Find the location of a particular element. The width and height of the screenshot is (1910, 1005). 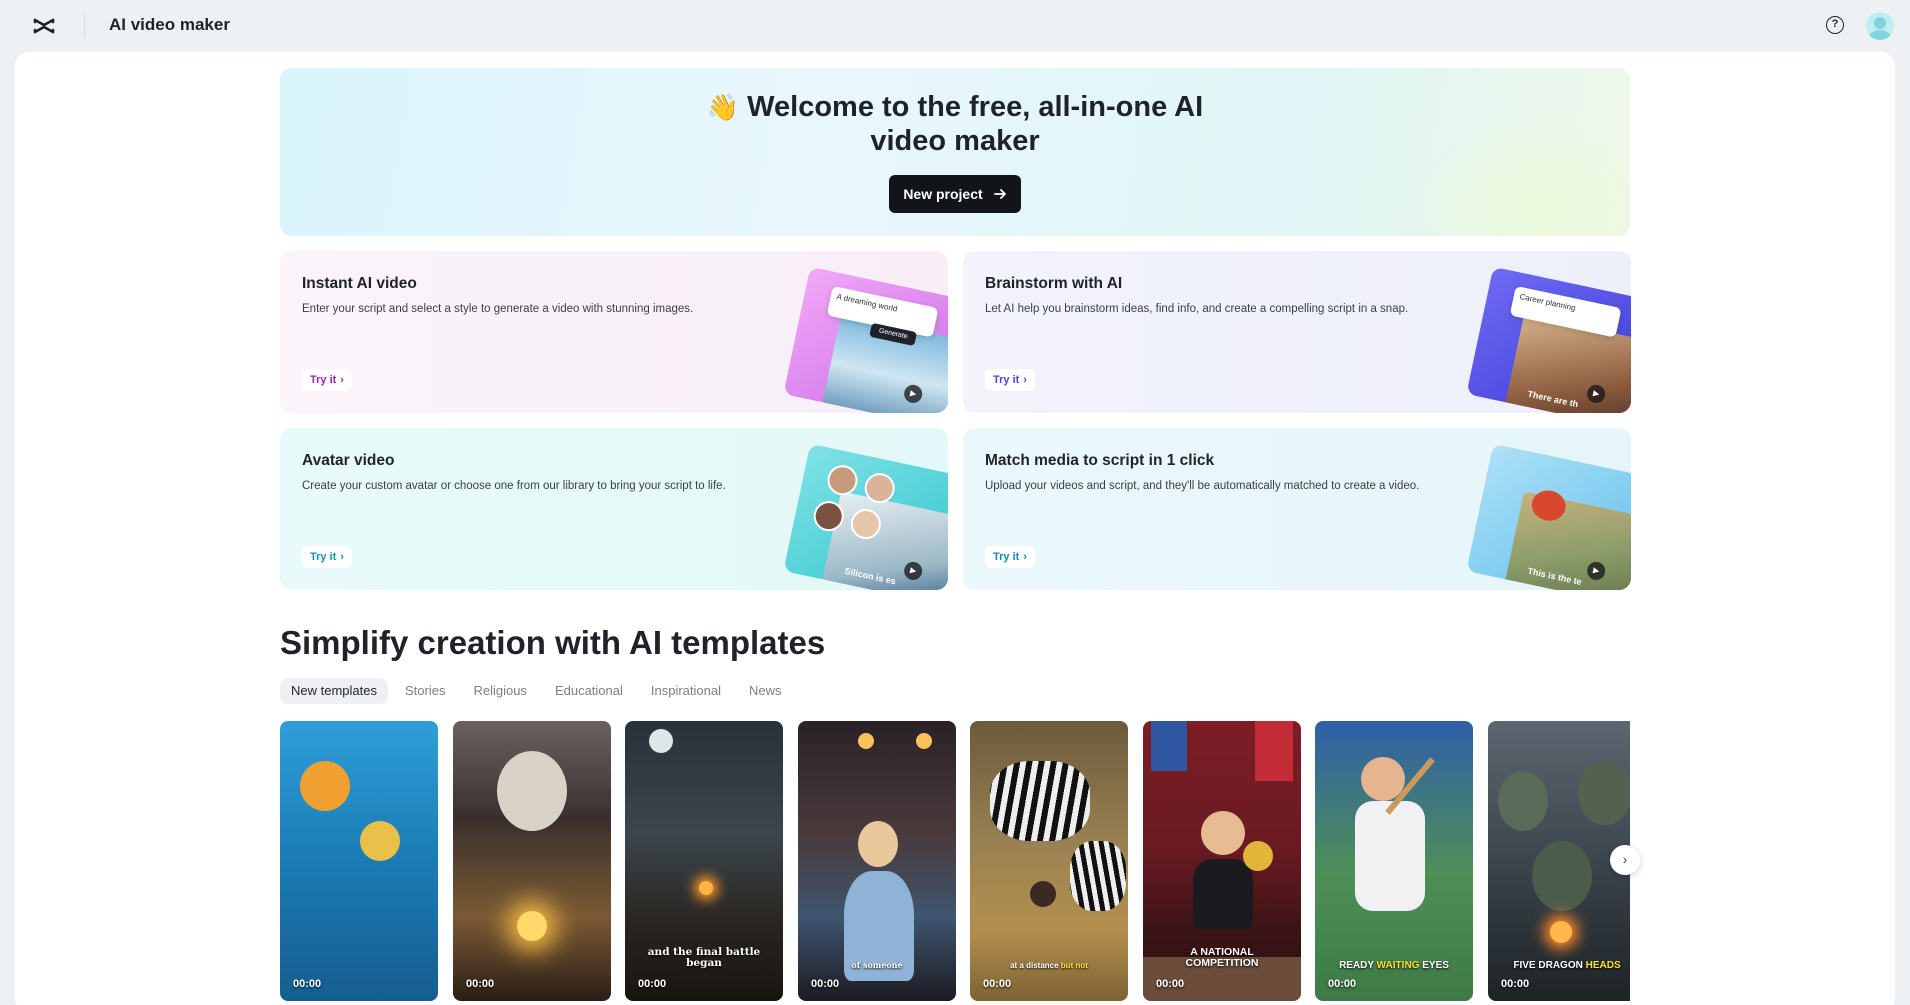

user-avatar-icon is located at coordinates (1880, 26).